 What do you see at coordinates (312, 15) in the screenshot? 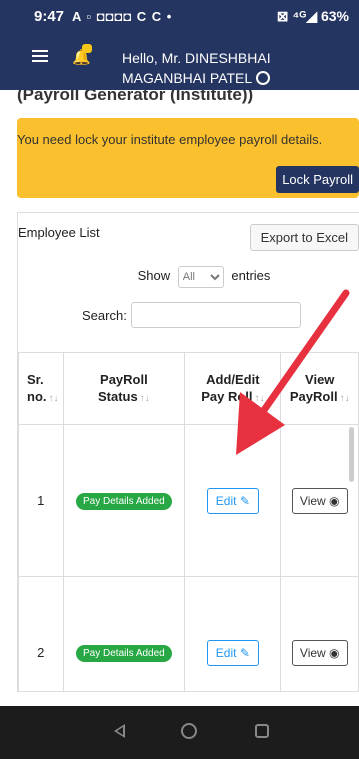
I see `battery-indicator: ⊠ ⁴ᴳ◢ 63%` at bounding box center [312, 15].